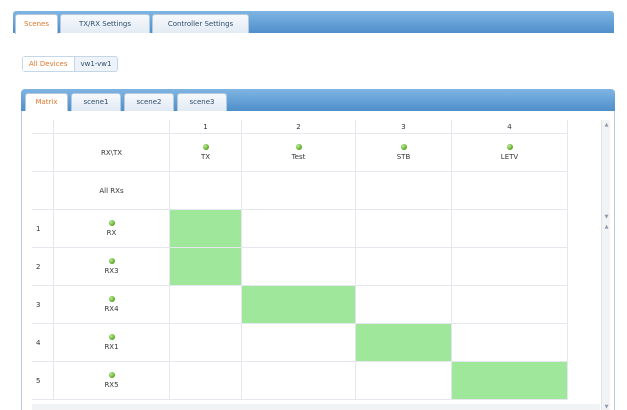 The width and height of the screenshot is (627, 410). What do you see at coordinates (316, 407) in the screenshot?
I see `horizontal-scrollbar` at bounding box center [316, 407].